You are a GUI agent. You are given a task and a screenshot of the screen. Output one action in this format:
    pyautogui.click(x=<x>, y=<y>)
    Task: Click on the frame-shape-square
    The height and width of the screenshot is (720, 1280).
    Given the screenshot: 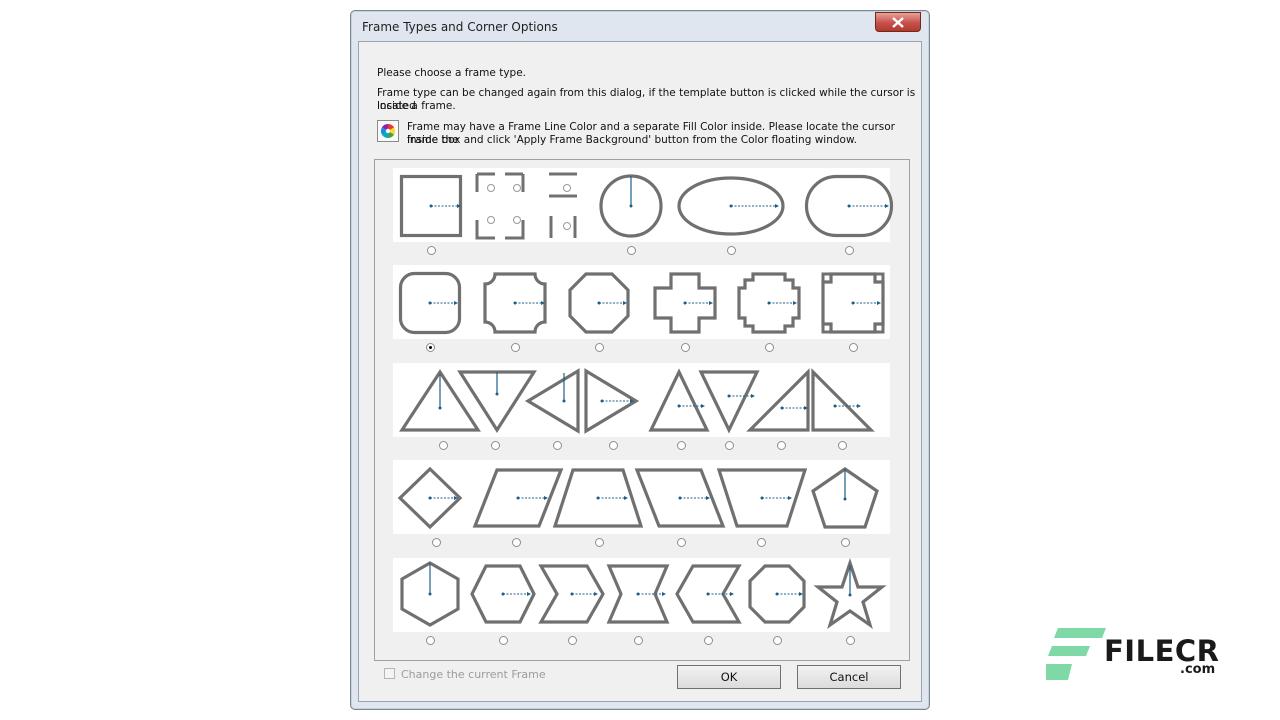 What is the action you would take?
    pyautogui.click(x=431, y=206)
    